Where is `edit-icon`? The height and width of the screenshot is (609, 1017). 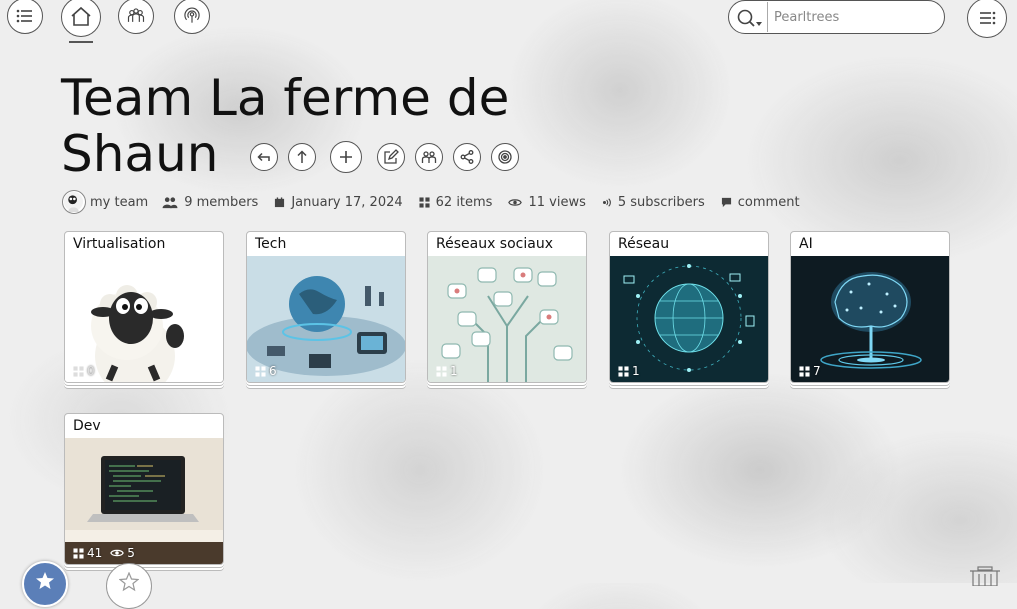 edit-icon is located at coordinates (391, 156).